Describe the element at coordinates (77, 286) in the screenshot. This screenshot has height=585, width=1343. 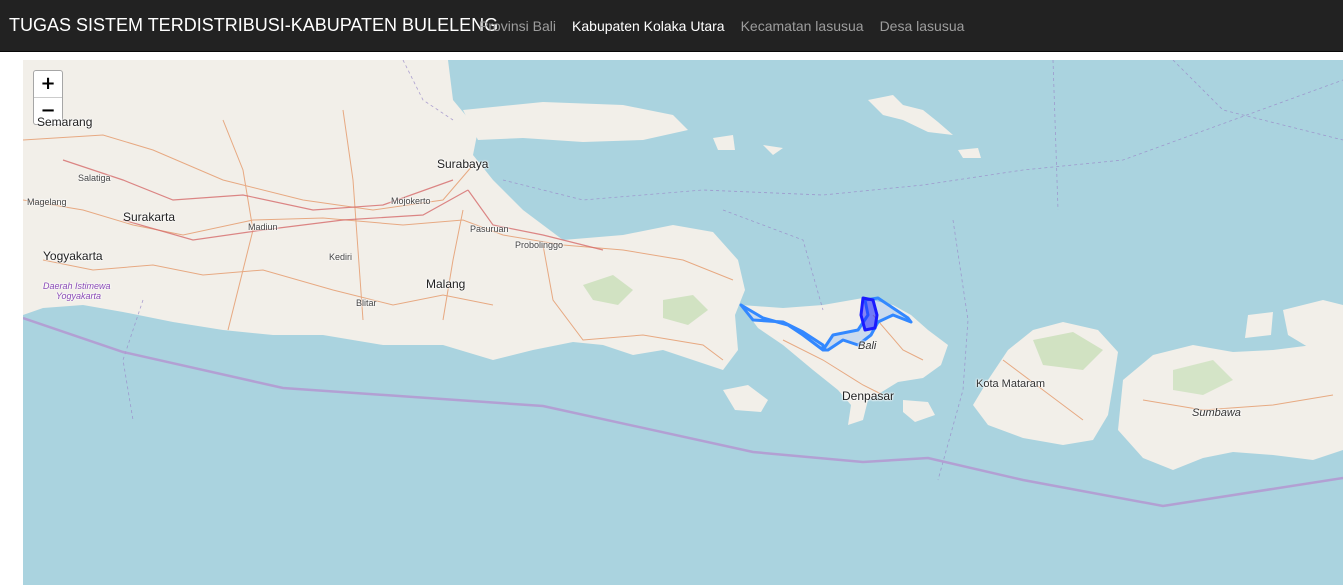
I see `label-diy: Daerah Istimewa` at that location.